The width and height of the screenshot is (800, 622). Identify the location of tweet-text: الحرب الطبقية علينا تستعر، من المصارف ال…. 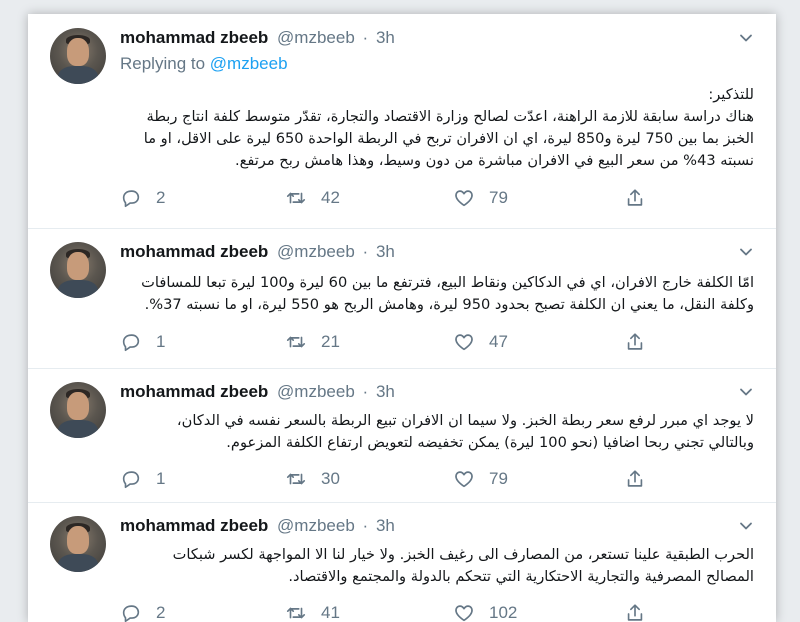
(437, 566).